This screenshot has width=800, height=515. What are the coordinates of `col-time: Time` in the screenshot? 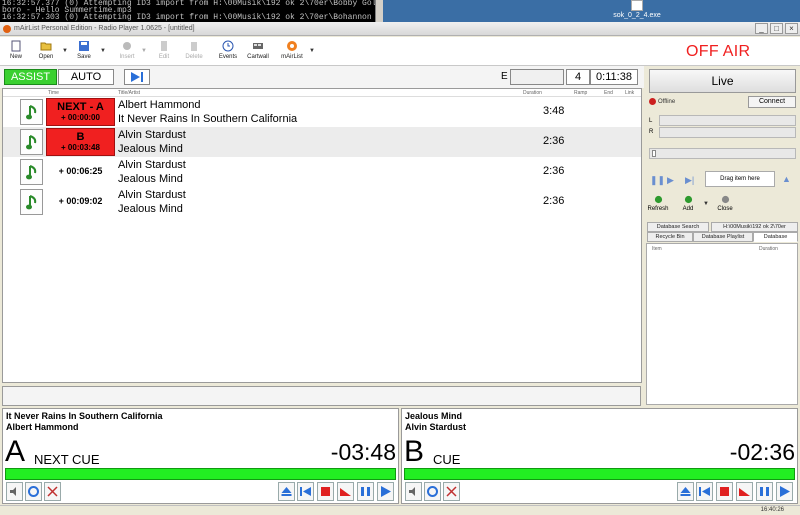 It's located at (53, 93).